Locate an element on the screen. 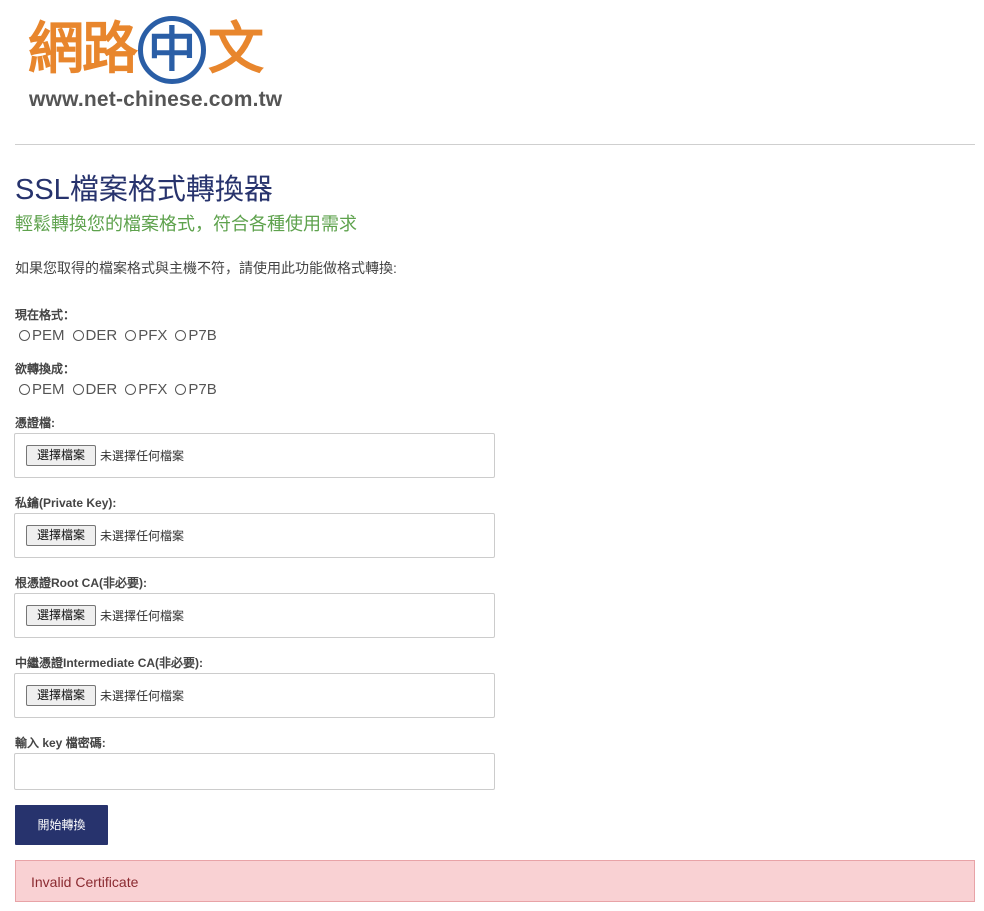 The width and height of the screenshot is (984, 911). current-format-option-pfx: PFX is located at coordinates (146, 335).